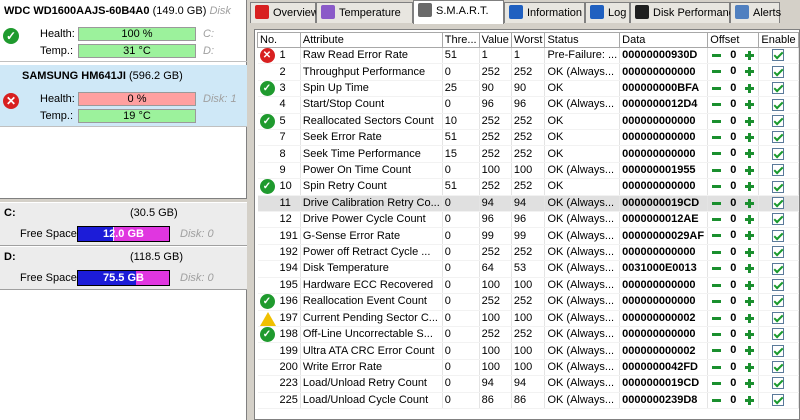 This screenshot has height=420, width=800. I want to click on tab-temperature: Temperature, so click(364, 12).